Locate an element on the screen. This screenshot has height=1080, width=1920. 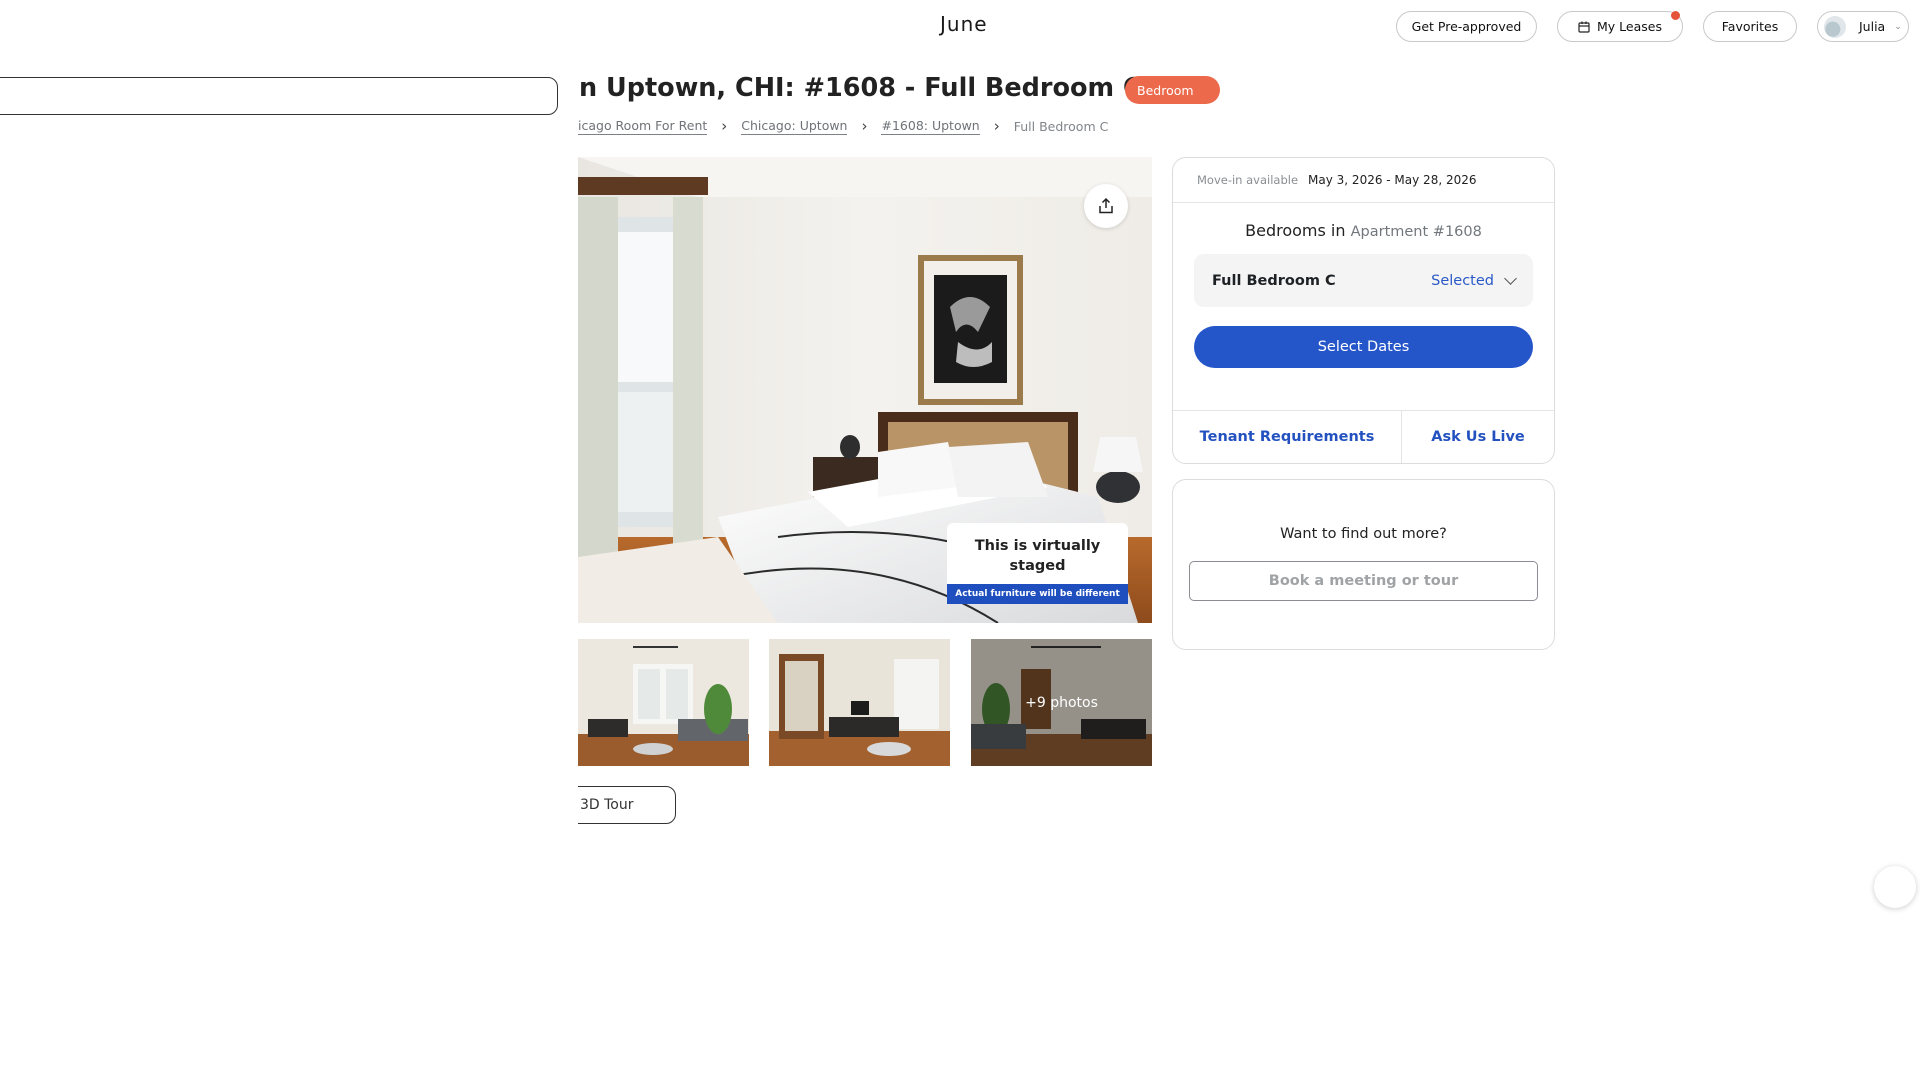
living-room-photo is located at coordinates (663, 702).